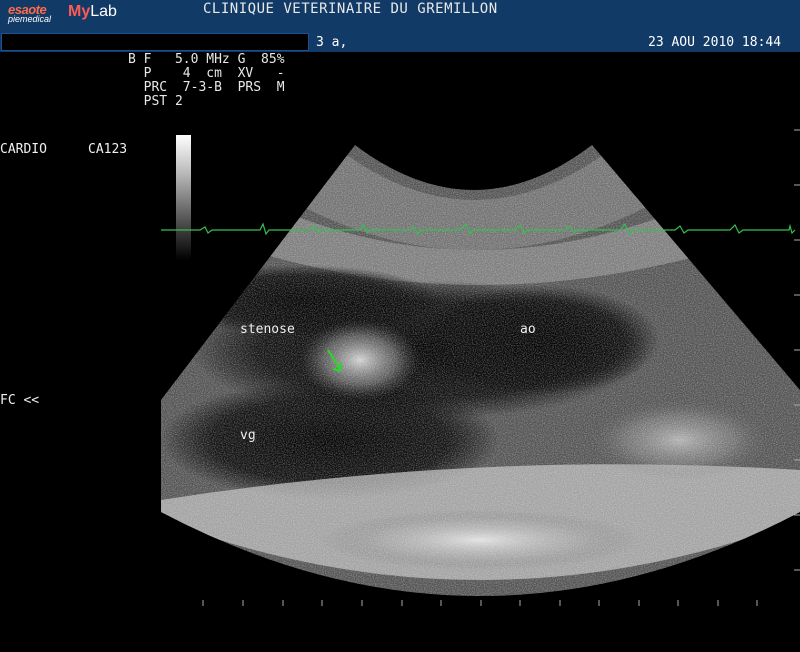  I want to click on annotation-vg: vg, so click(248, 435).